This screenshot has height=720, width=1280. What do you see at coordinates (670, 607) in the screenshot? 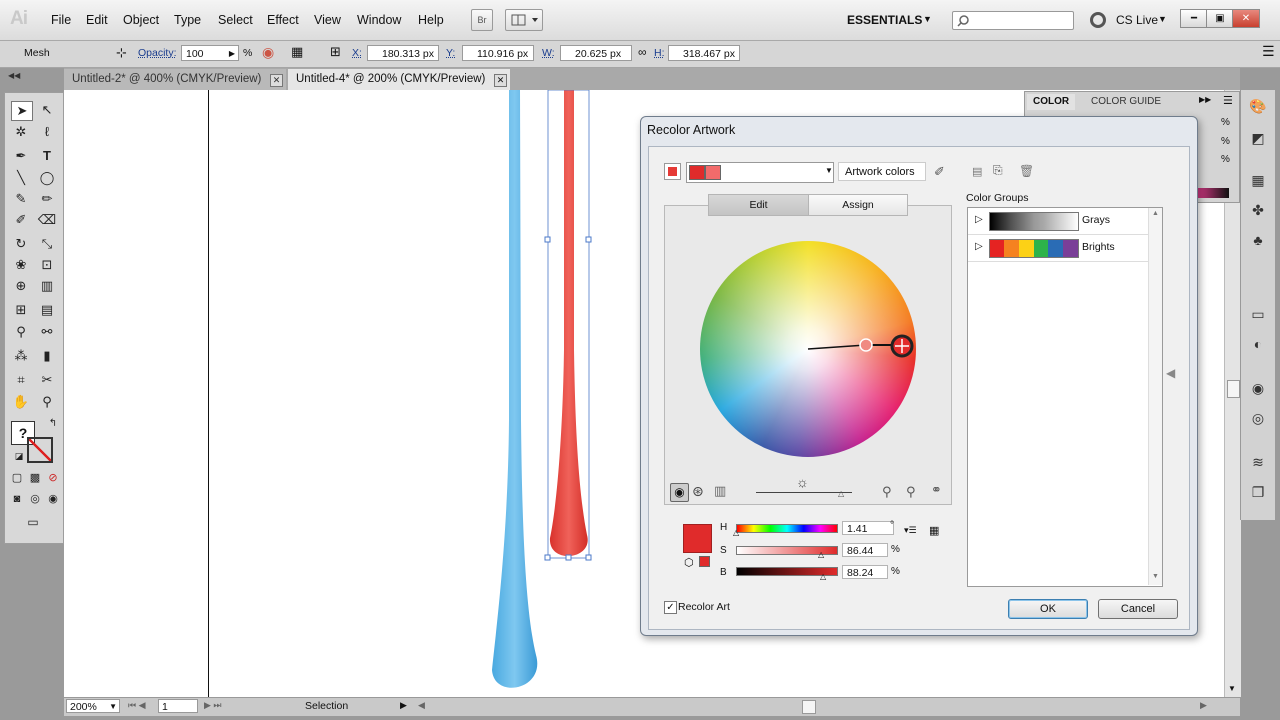
I see `recolor-art-checkbox: ✓` at bounding box center [670, 607].